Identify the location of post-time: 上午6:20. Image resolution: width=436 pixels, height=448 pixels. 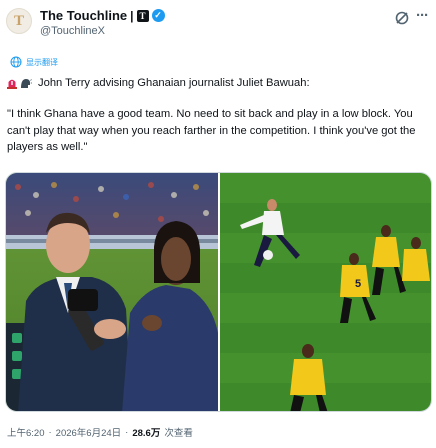
(26, 432).